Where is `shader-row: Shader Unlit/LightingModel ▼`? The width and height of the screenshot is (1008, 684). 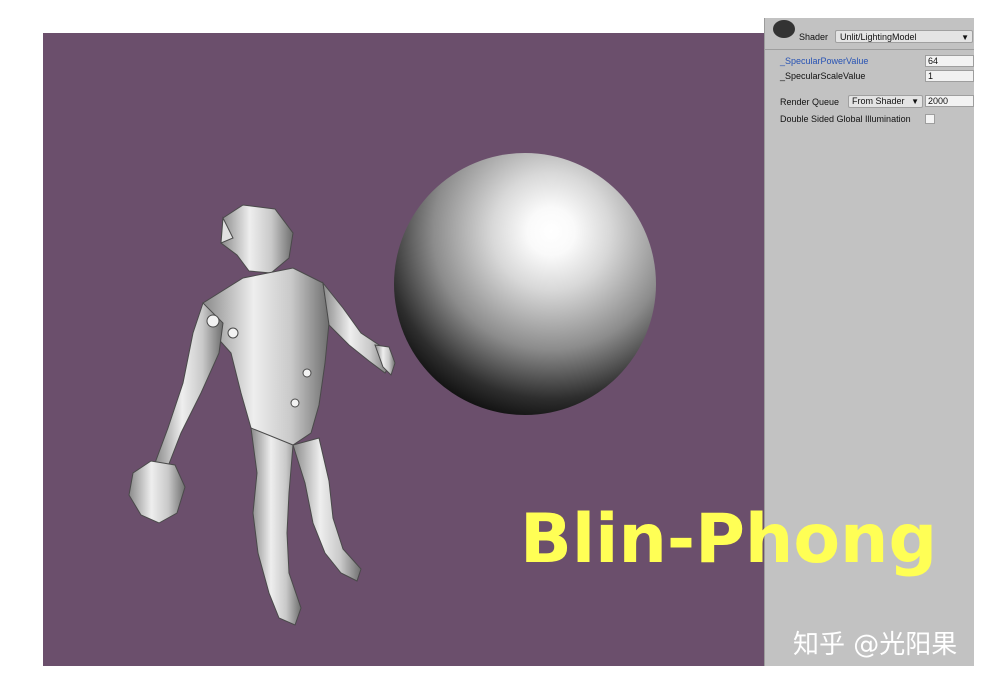
shader-row: Shader Unlit/LightingModel ▼ is located at coordinates (869, 33).